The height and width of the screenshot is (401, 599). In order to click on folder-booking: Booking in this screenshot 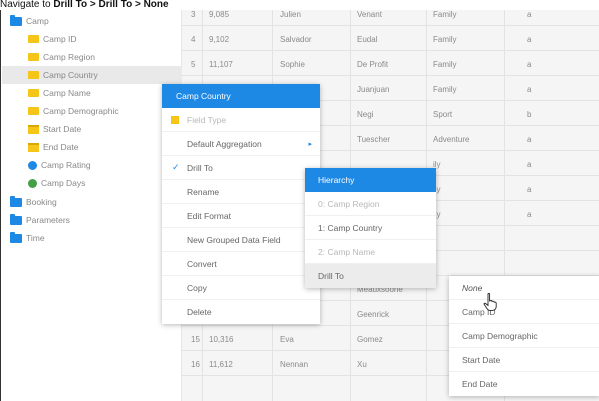, I will do `click(92, 202)`.